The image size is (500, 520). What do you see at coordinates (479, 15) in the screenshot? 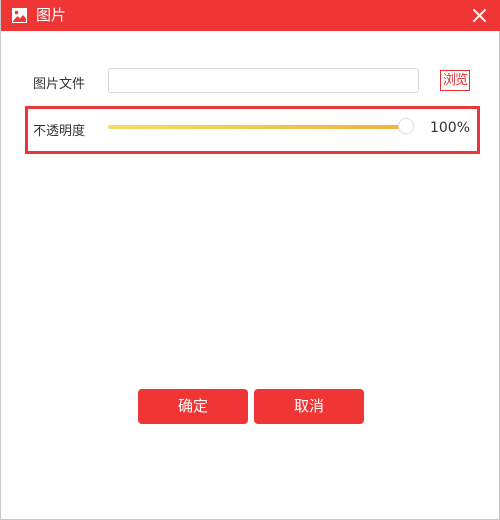
I see `close-icon` at bounding box center [479, 15].